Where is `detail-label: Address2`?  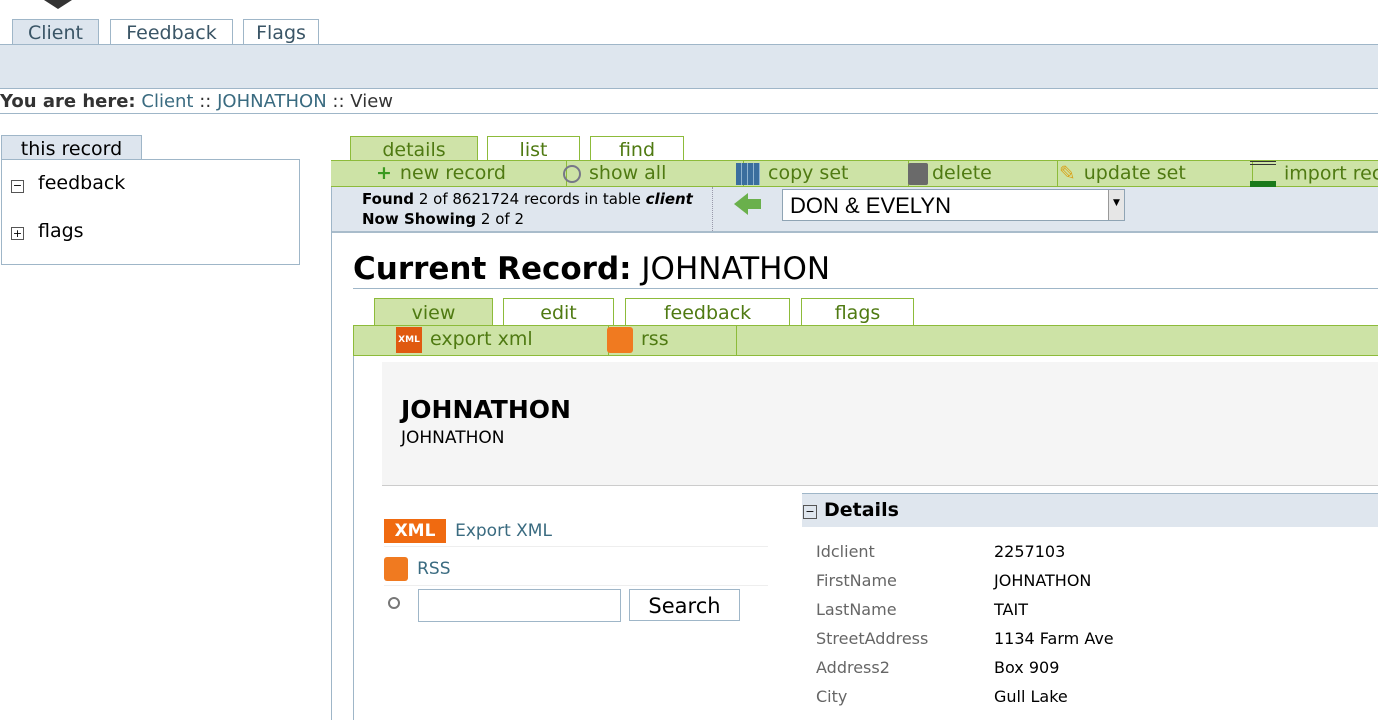 detail-label: Address2 is located at coordinates (853, 667).